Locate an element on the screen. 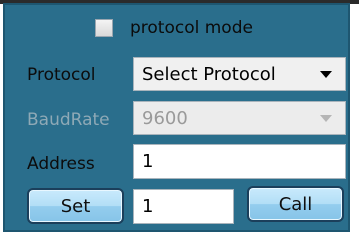 The height and width of the screenshot is (241, 359). baudrate-select-value: 9600 is located at coordinates (165, 118).